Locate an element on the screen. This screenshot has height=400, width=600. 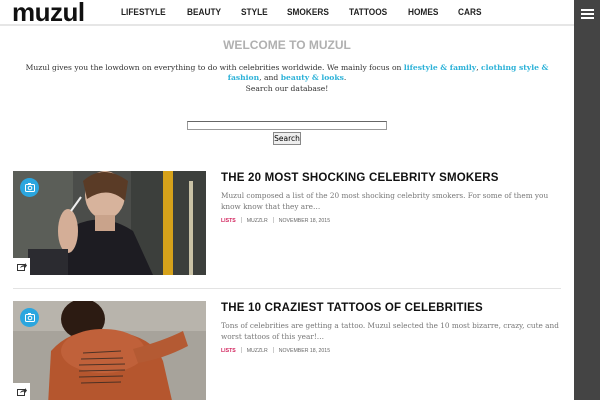
nav-item-lifestyle: LIFESTYLE is located at coordinates (143, 12).